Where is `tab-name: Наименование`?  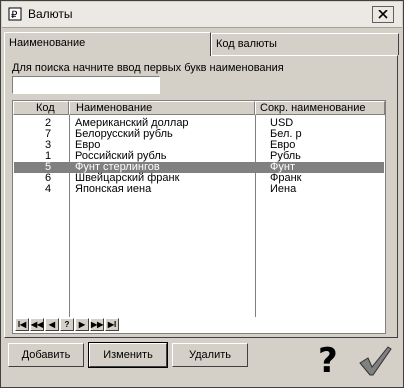
tab-name: Наименование is located at coordinates (107, 44).